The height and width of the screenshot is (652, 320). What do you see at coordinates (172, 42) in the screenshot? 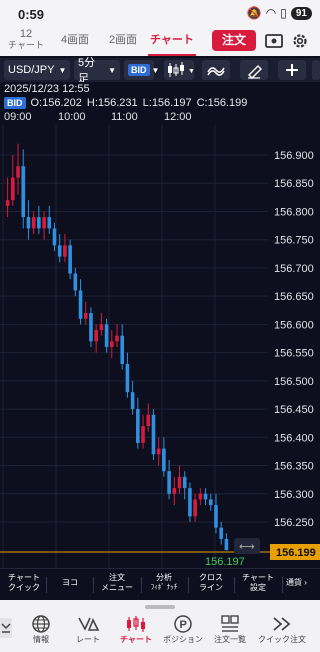
I see `tab-chart: チャート` at bounding box center [172, 42].